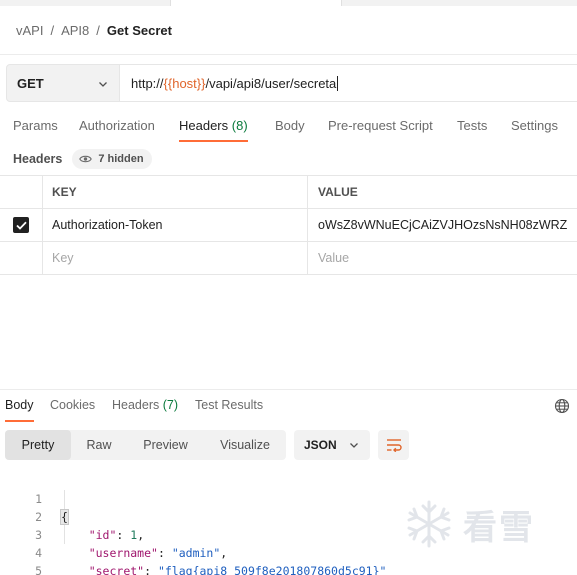  What do you see at coordinates (35, 129) in the screenshot?
I see `tab-params: Params` at bounding box center [35, 129].